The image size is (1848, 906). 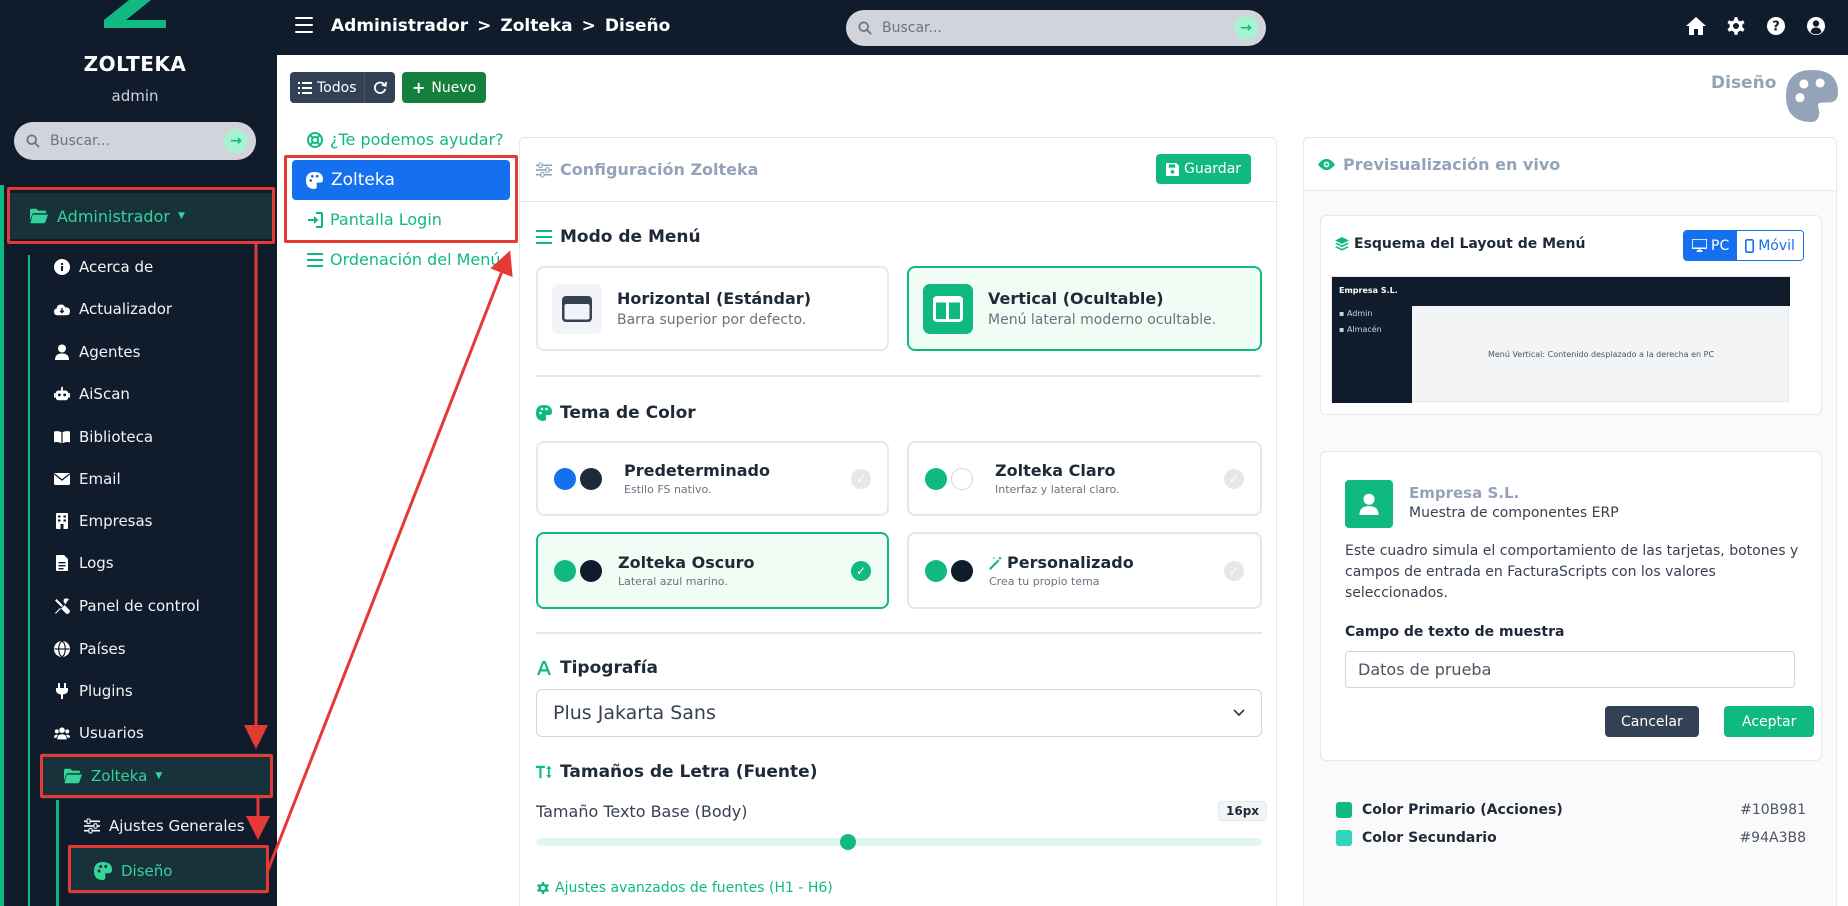 What do you see at coordinates (577, 308) in the screenshot?
I see `window-icon` at bounding box center [577, 308].